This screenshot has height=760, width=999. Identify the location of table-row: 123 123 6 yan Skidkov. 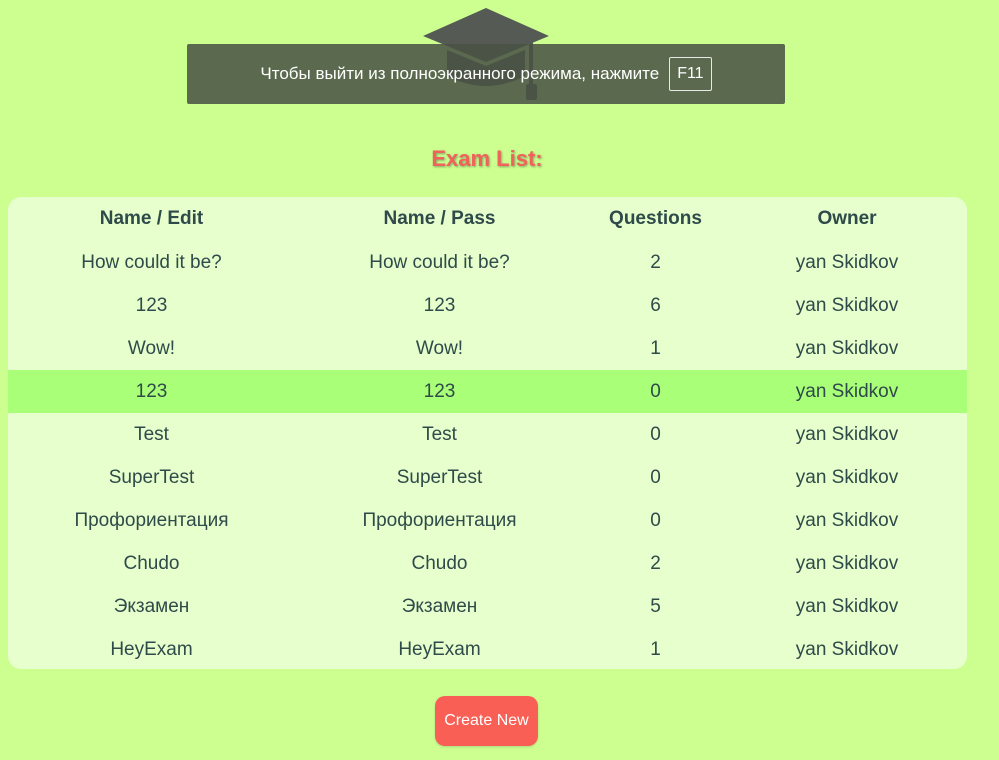
(487, 305).